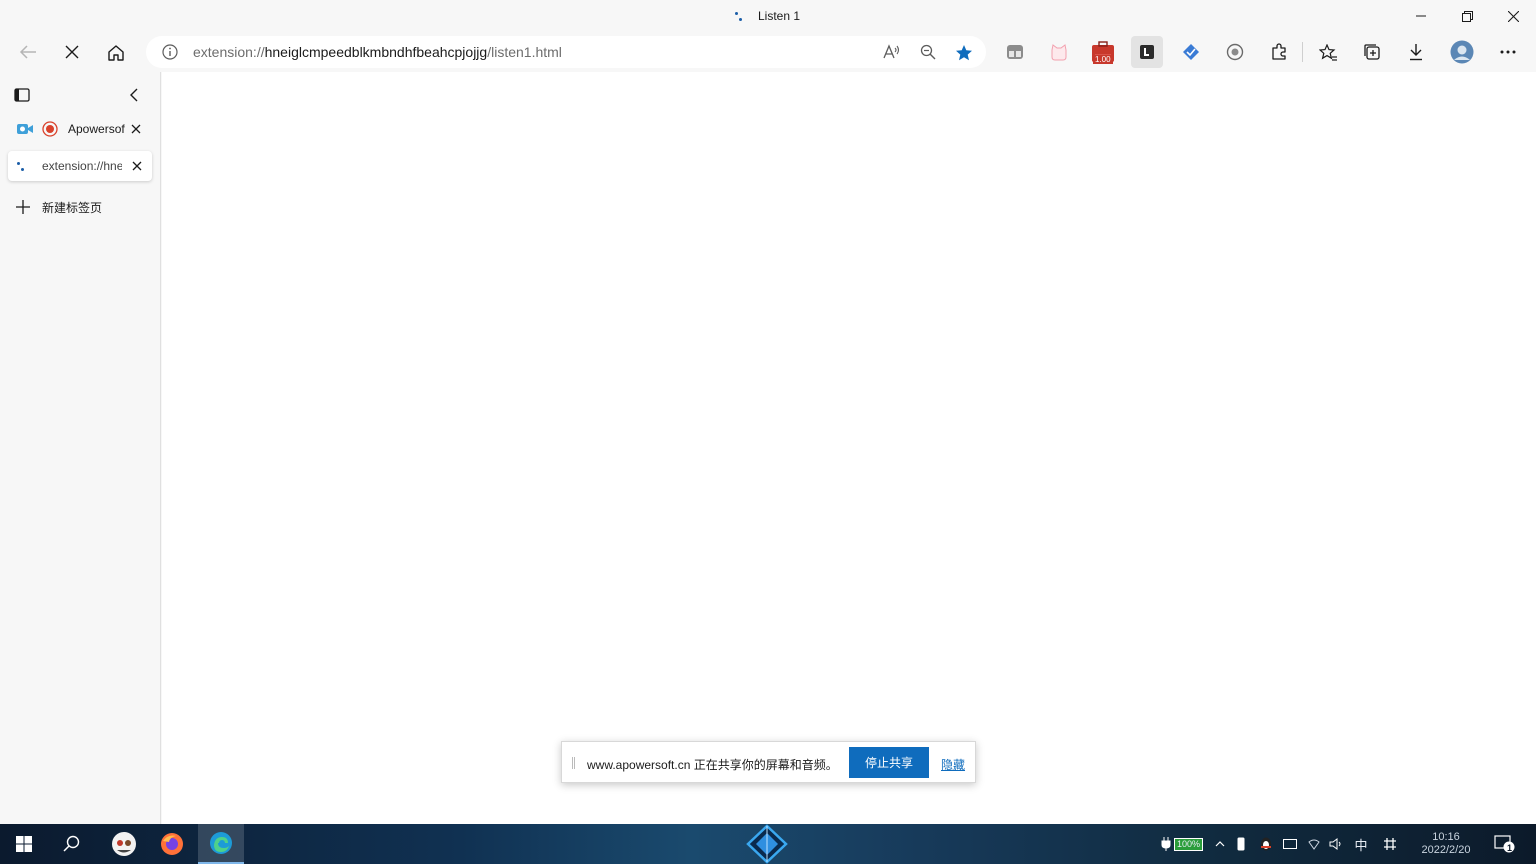 The image size is (1536, 864). What do you see at coordinates (1059, 52) in the screenshot?
I see `cat-extension-button` at bounding box center [1059, 52].